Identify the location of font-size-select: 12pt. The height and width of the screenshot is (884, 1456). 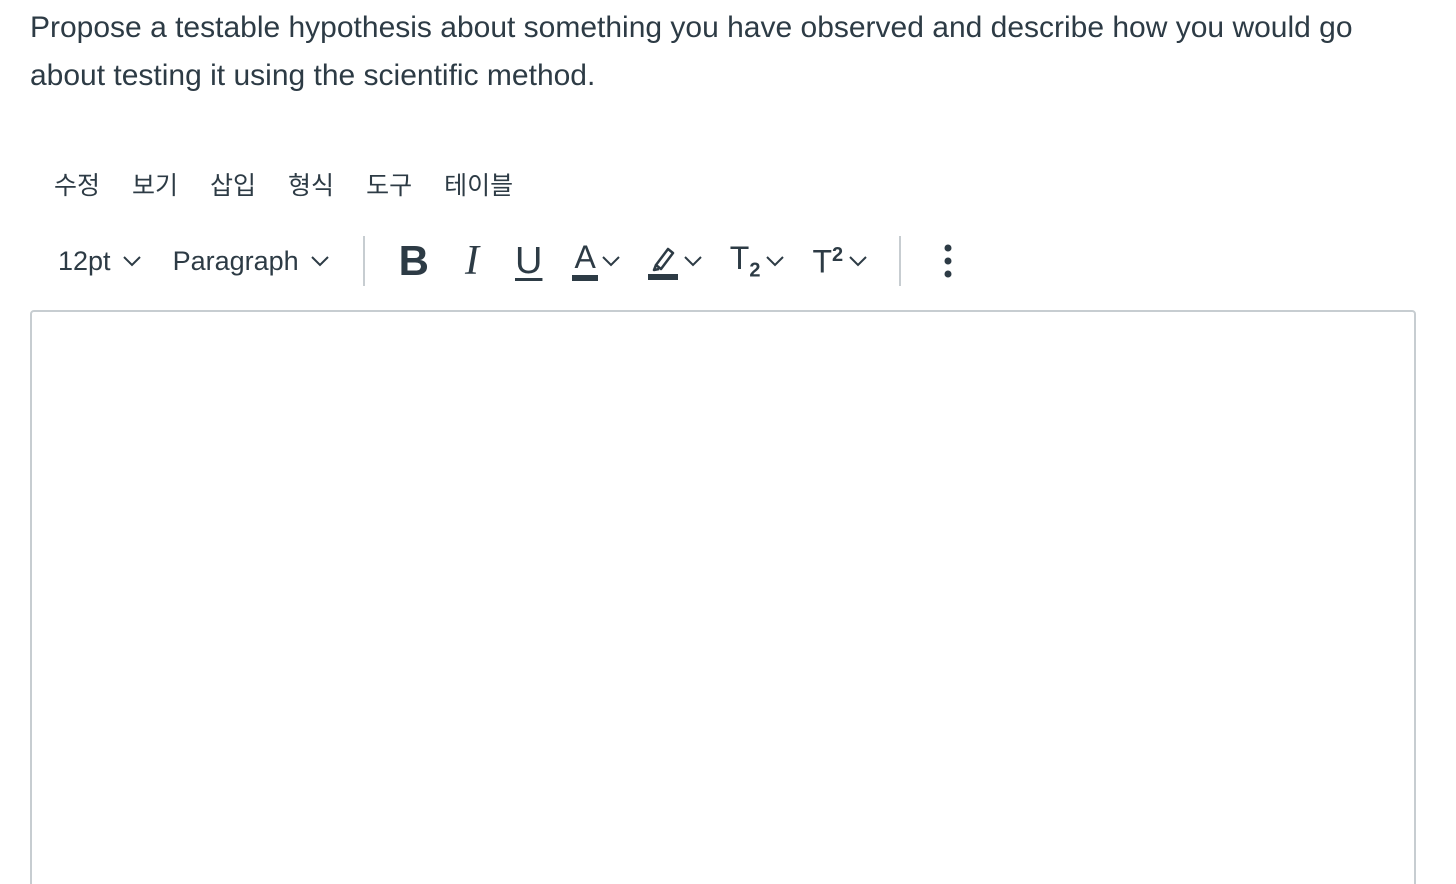
(99, 261).